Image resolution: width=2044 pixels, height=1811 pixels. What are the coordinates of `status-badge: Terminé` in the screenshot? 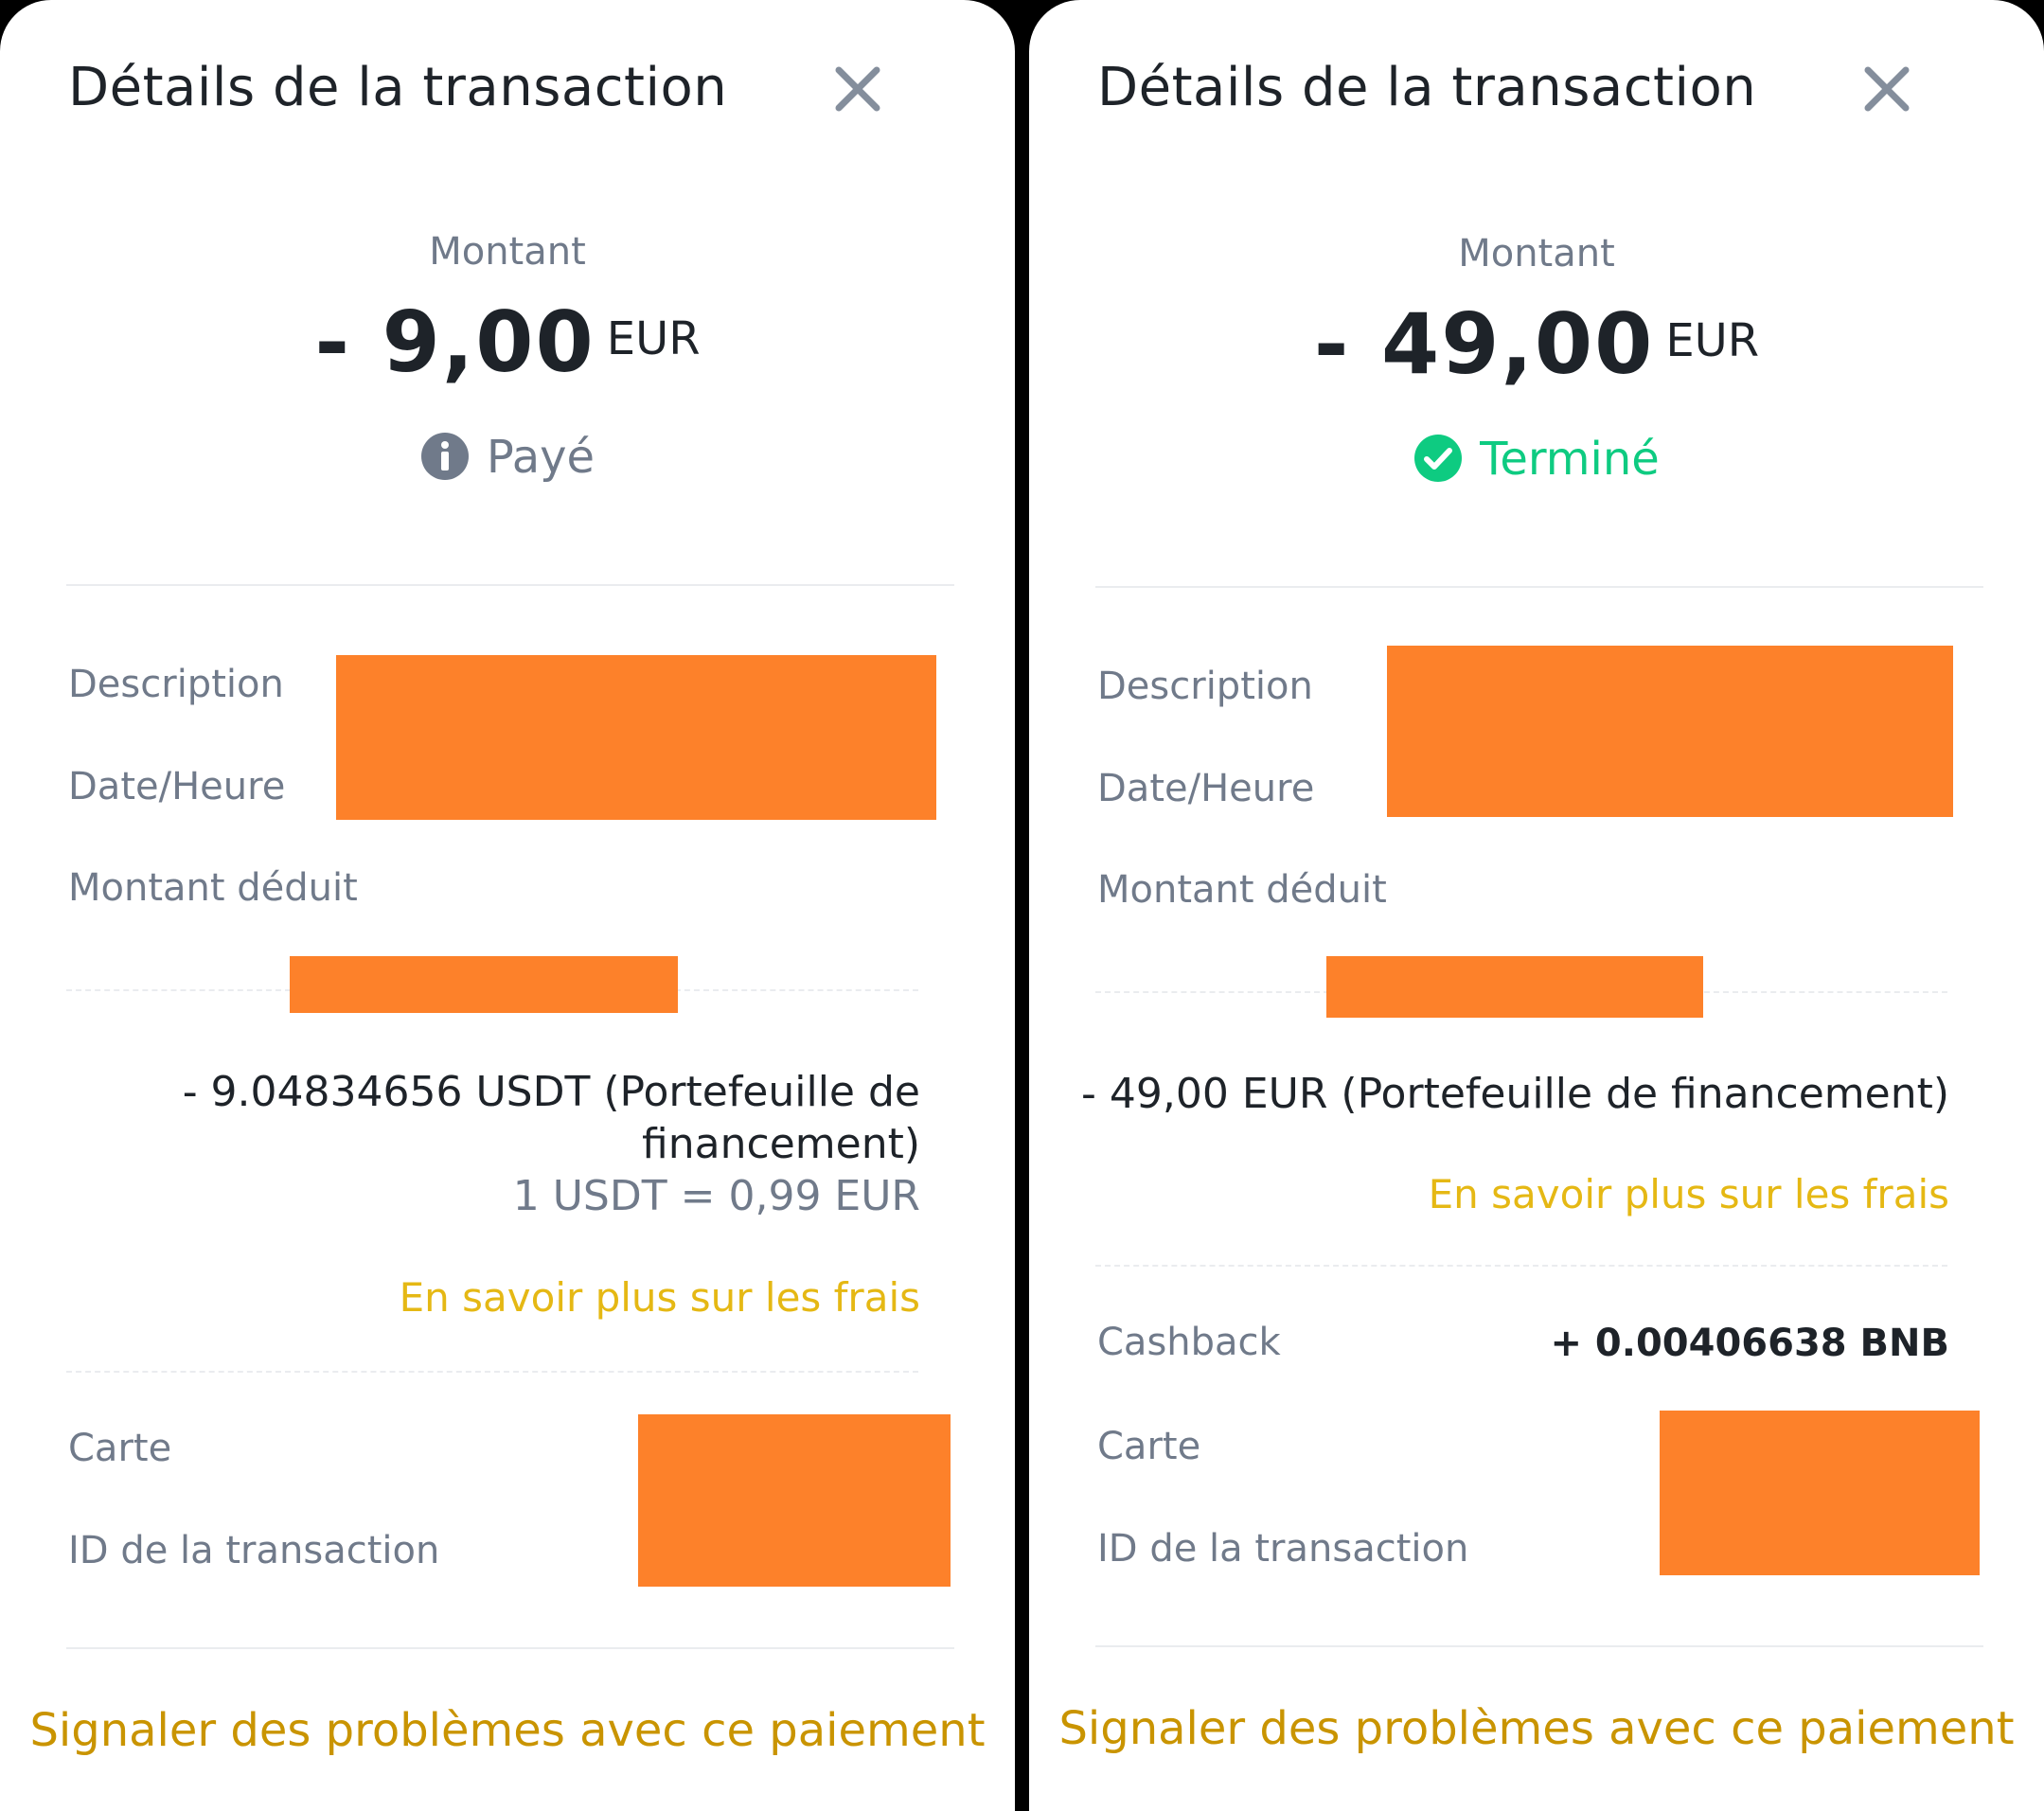 It's located at (1536, 460).